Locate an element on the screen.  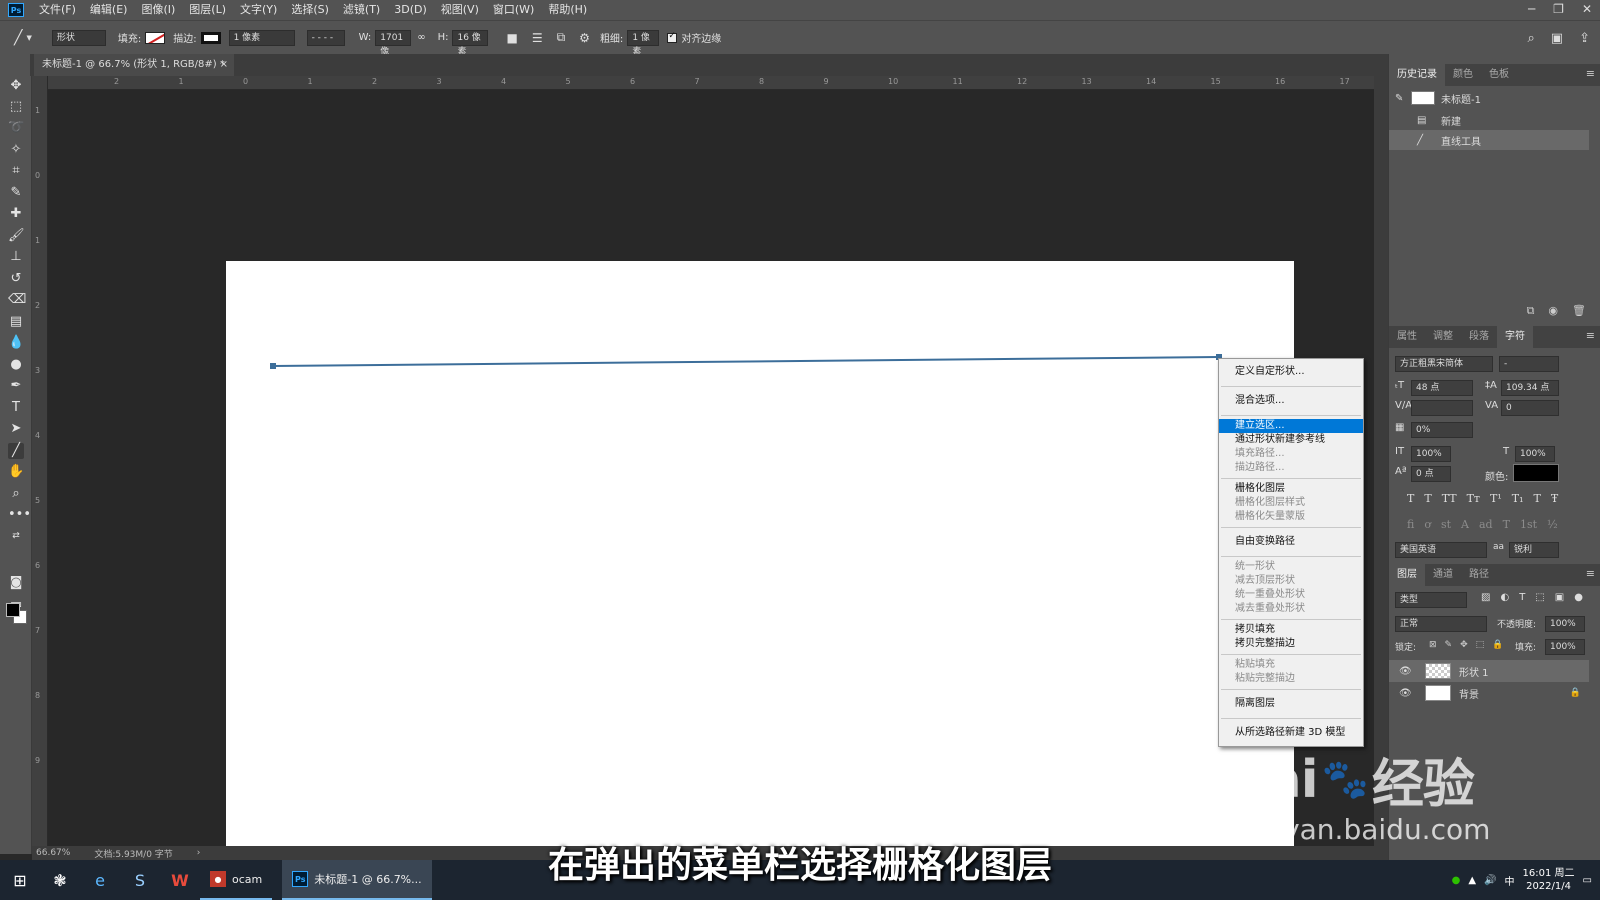
align-edges-checkbox is located at coordinates (672, 37).